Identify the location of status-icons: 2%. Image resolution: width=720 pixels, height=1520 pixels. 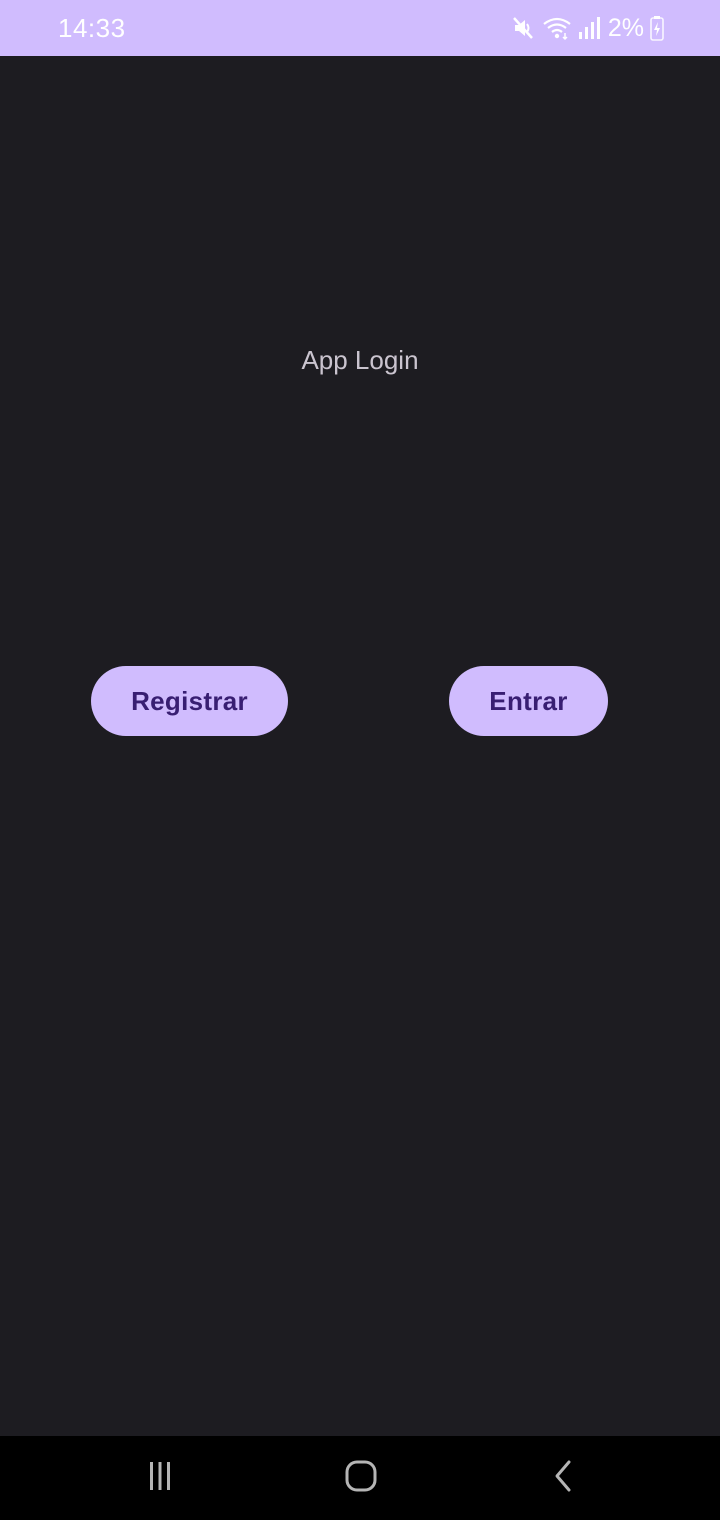
(587, 28).